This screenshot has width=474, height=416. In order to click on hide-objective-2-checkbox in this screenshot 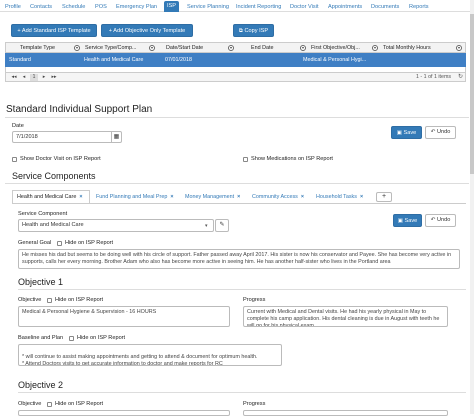, I will do `click(49, 404)`.